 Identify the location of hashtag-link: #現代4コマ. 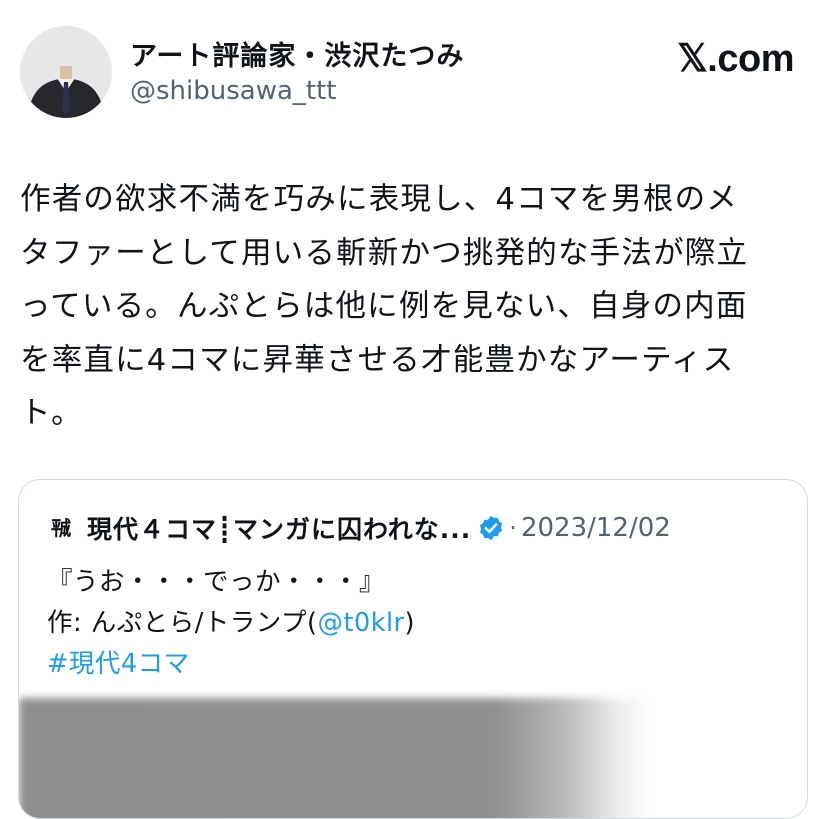
(231, 664).